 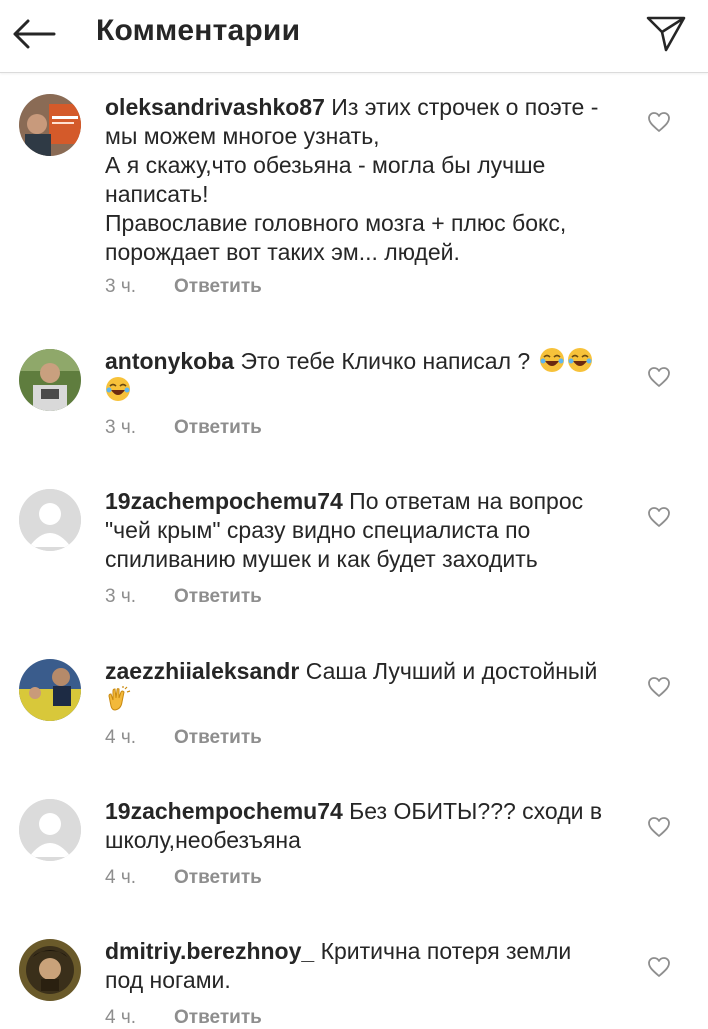 I want to click on comment-line: Из этих строчек о поэте -, so click(x=465, y=107).